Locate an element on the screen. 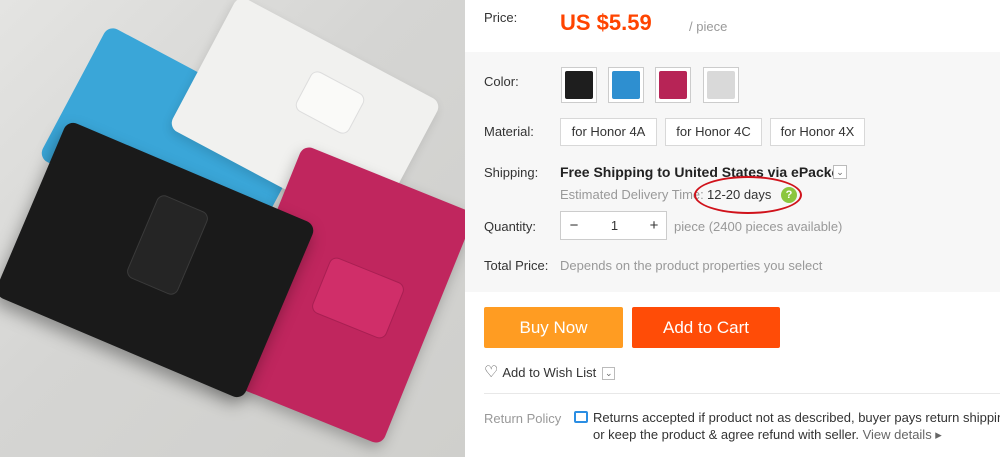  return-policy-label: Return Policy is located at coordinates (523, 418).